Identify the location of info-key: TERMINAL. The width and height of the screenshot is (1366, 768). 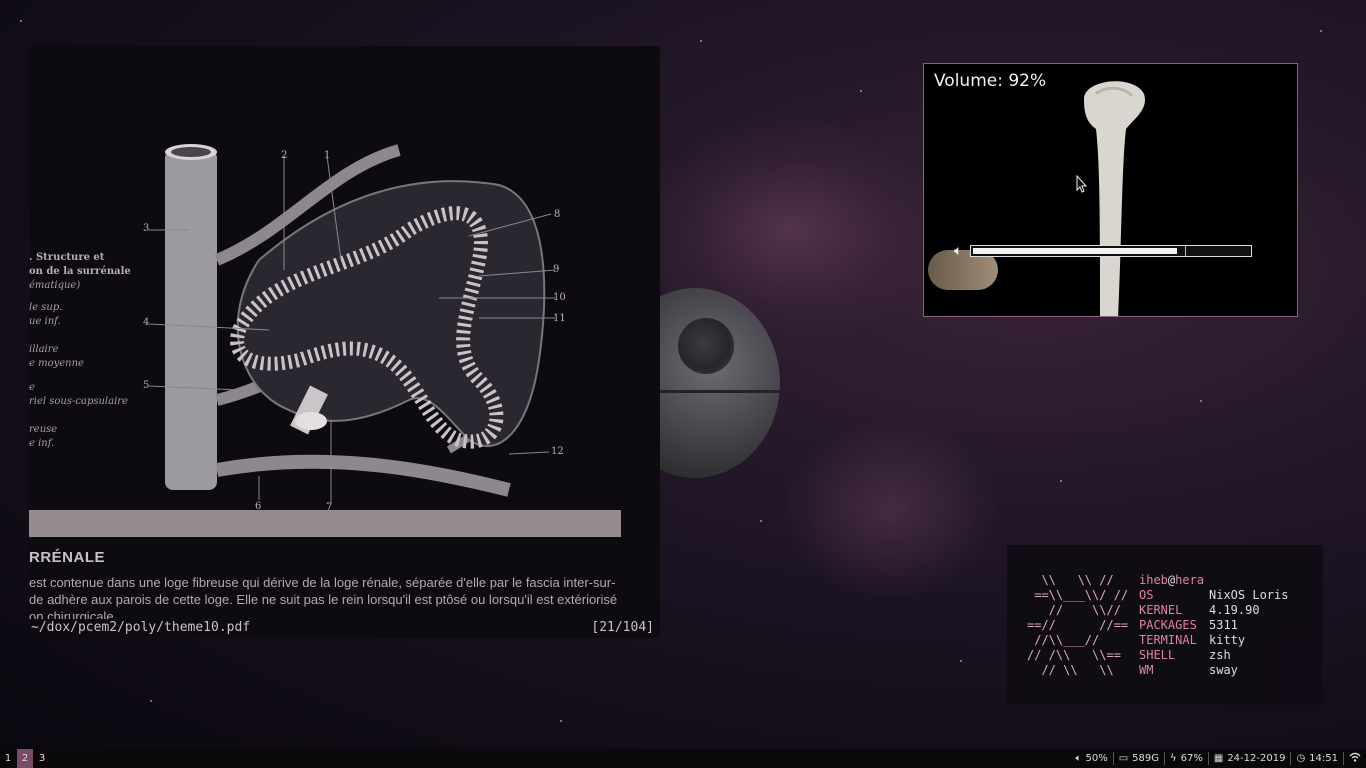
(1168, 640).